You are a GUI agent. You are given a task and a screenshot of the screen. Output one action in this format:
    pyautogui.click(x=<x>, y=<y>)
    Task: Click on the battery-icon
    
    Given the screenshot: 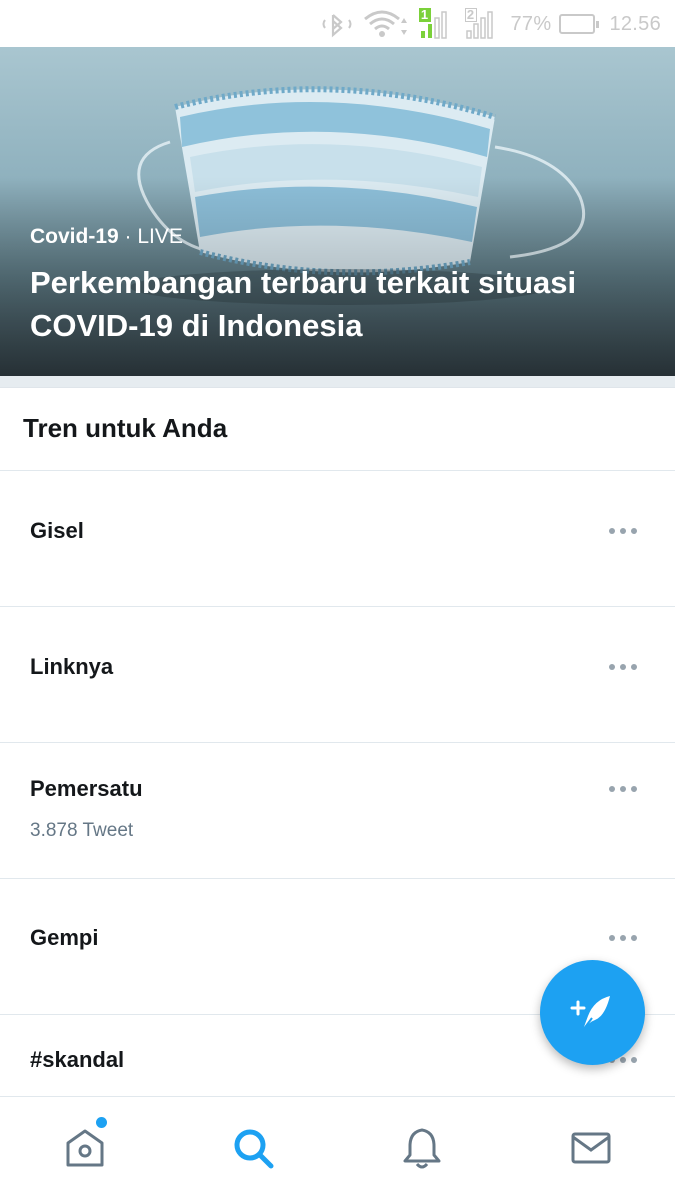 What is the action you would take?
    pyautogui.click(x=579, y=24)
    